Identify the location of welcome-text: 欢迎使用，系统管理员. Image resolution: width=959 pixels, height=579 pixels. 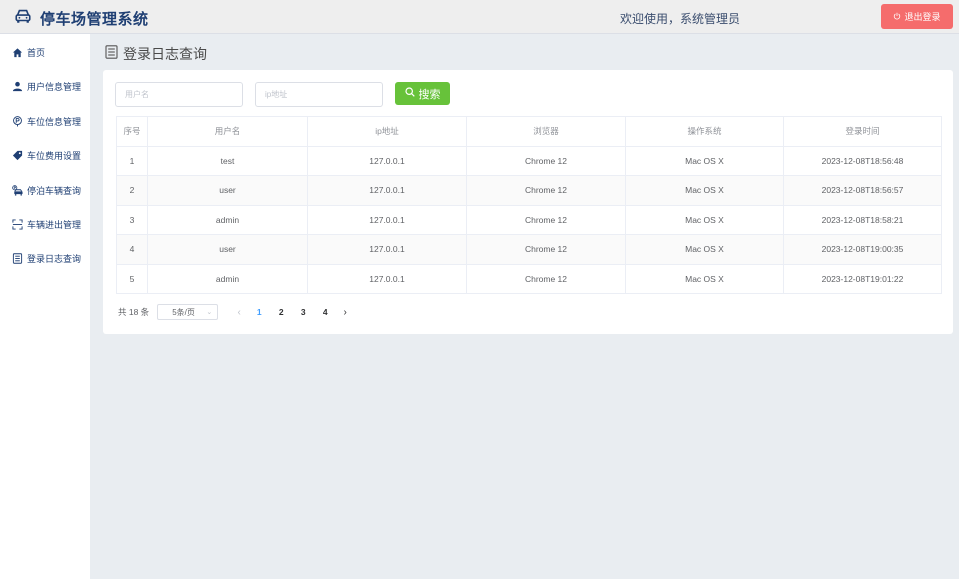
(680, 19).